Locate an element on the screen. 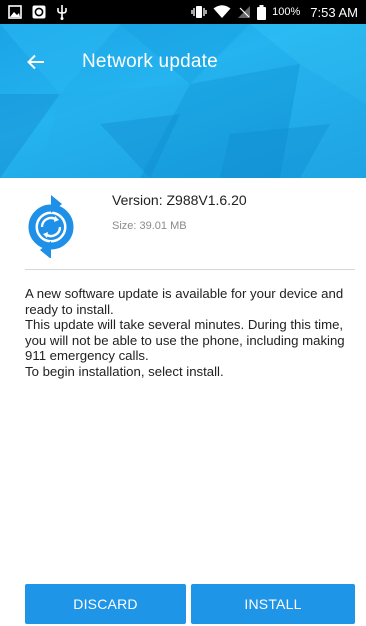  back-button is located at coordinates (36, 62).